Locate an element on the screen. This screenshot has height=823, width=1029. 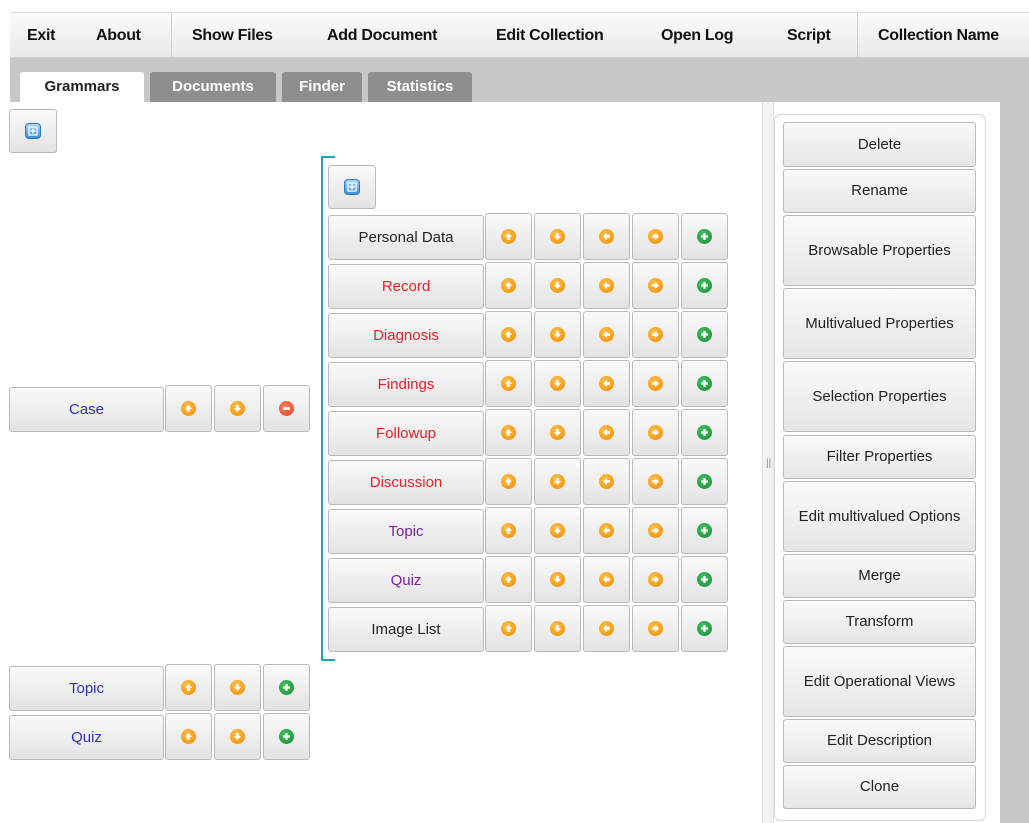
action-edit-description-button: Edit Description is located at coordinates (879, 741).